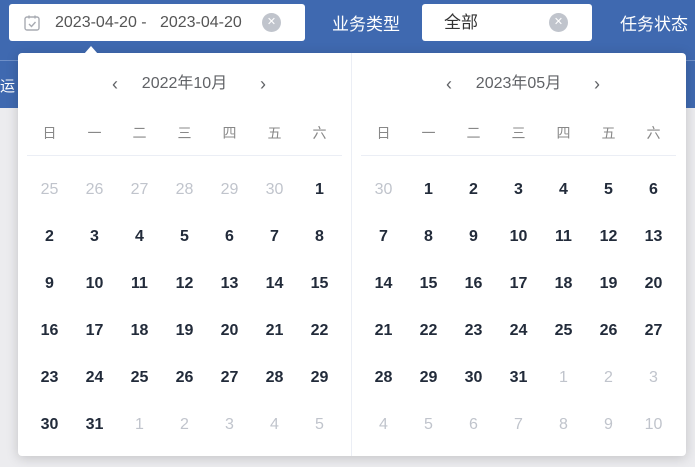  What do you see at coordinates (8, 86) in the screenshot?
I see `underlying-tab-label: 运` at bounding box center [8, 86].